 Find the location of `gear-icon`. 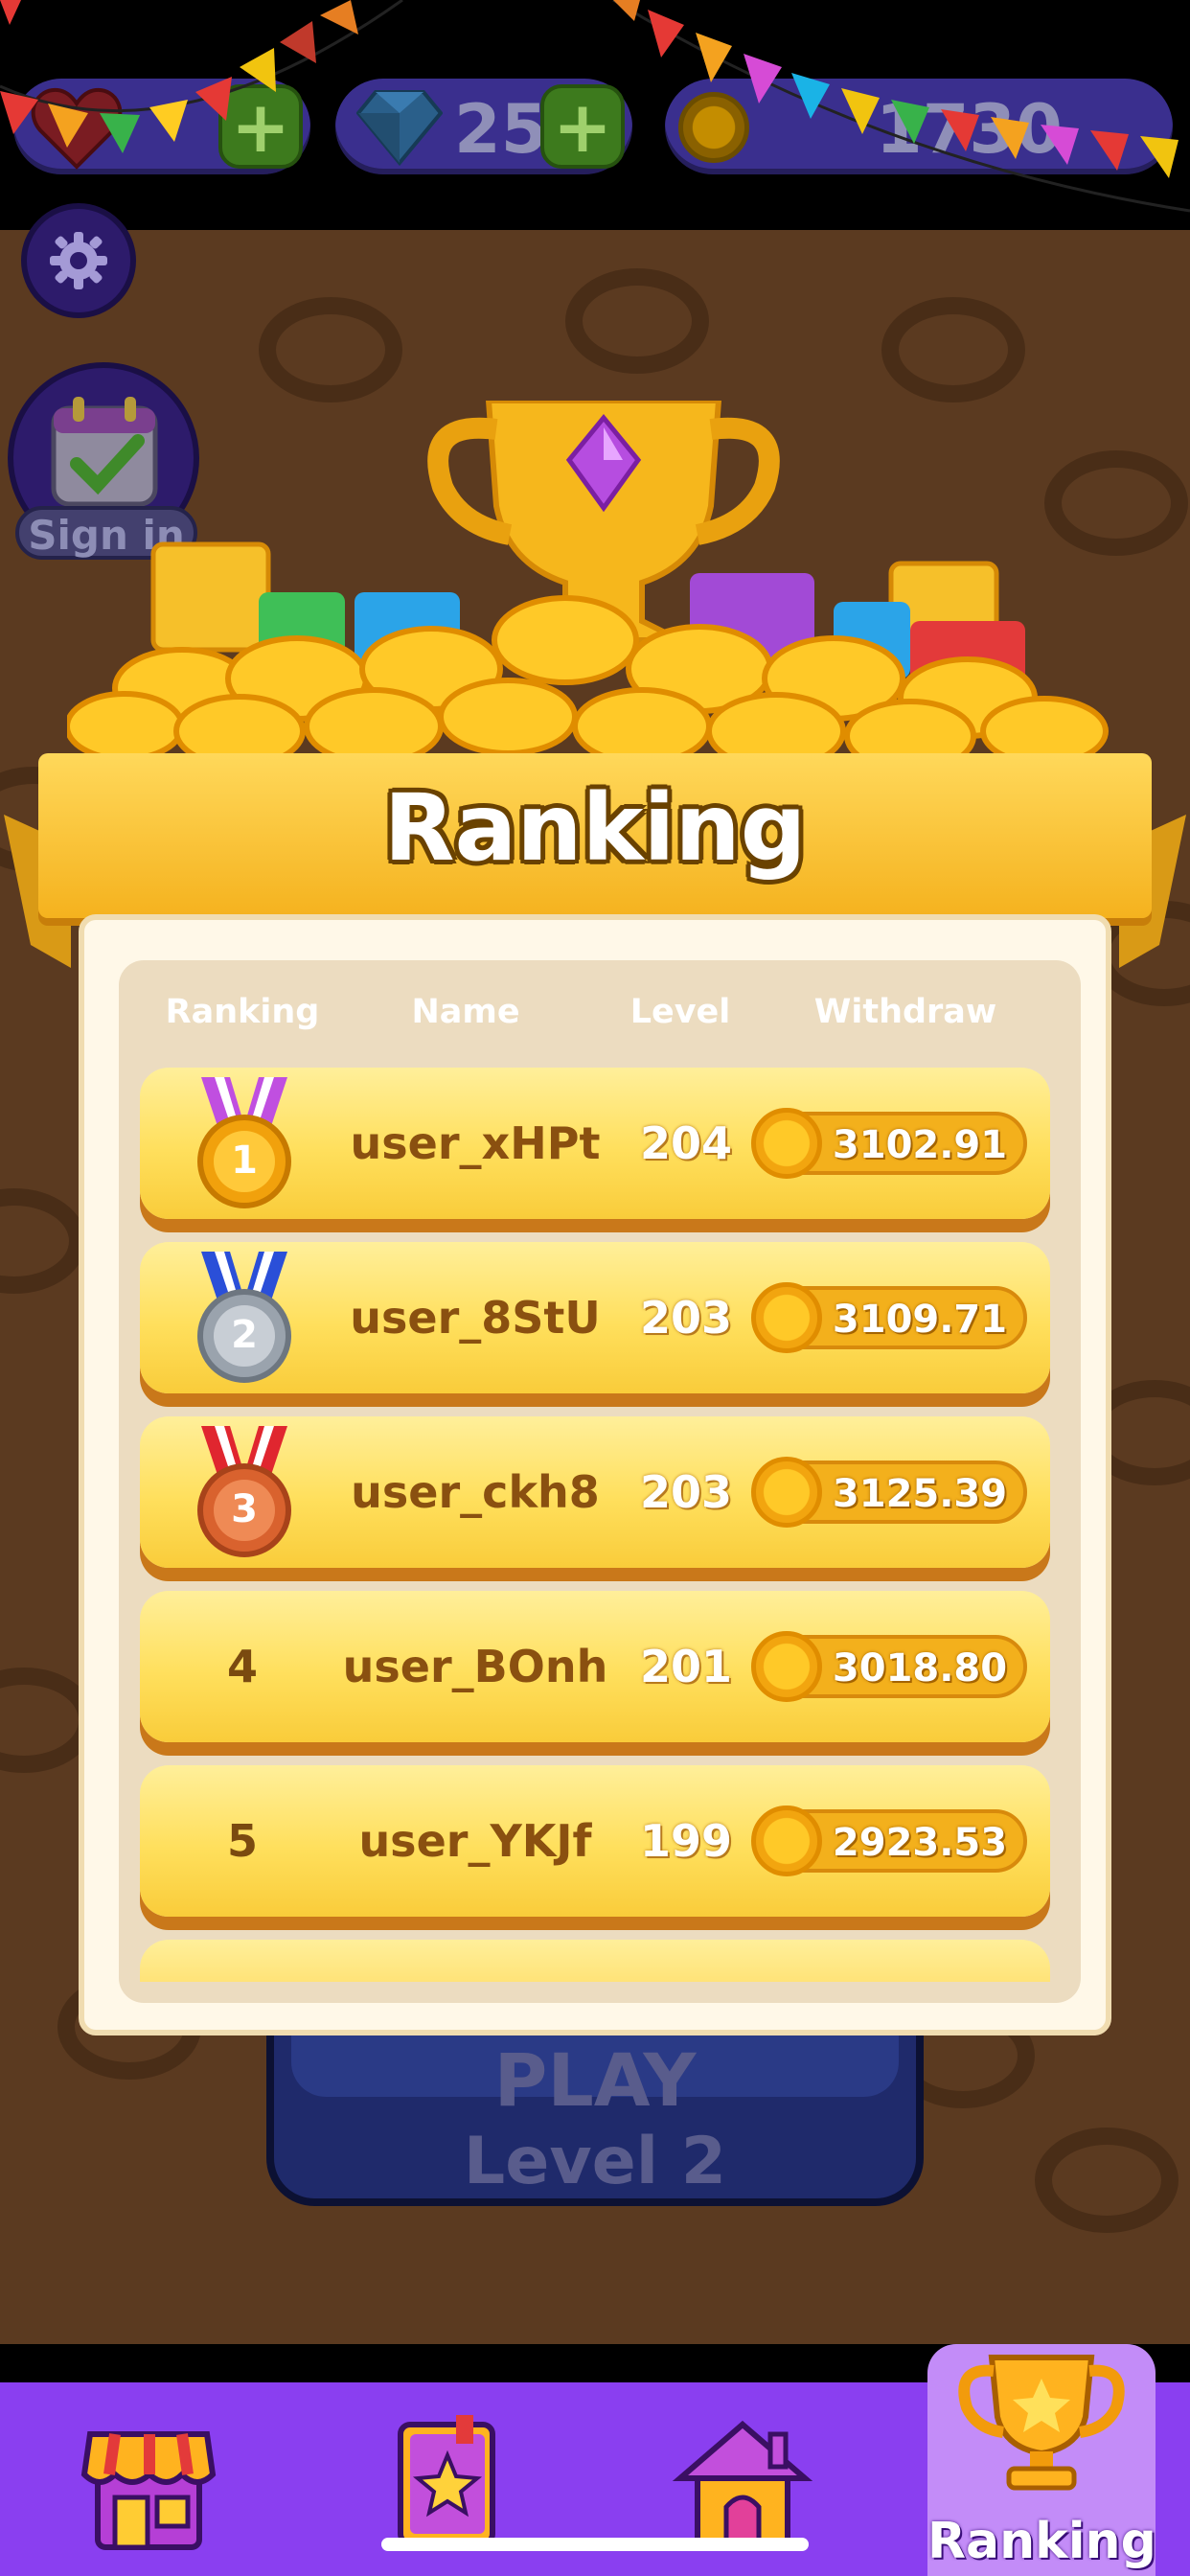

gear-icon is located at coordinates (78, 260).